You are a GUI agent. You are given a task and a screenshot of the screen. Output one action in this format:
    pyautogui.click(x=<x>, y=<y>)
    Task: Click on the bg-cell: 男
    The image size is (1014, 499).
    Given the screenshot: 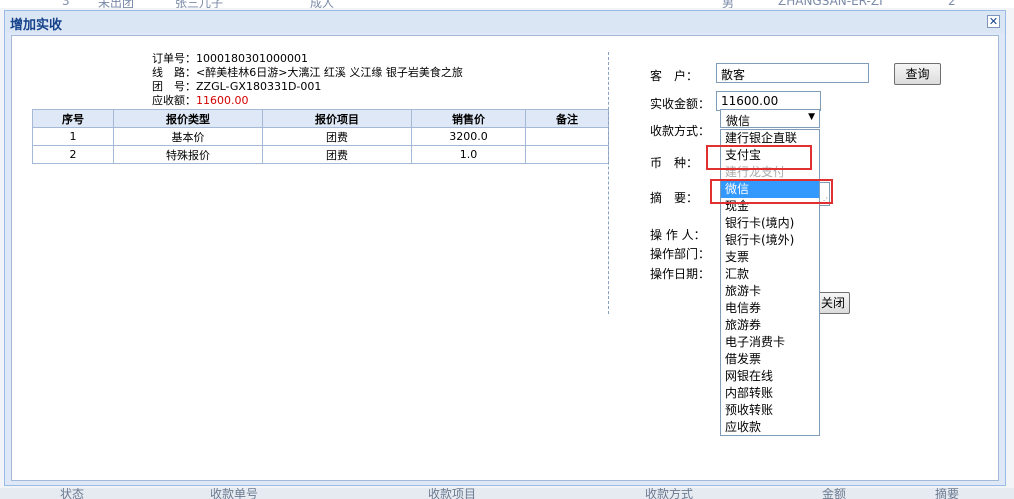 What is the action you would take?
    pyautogui.click(x=728, y=4)
    